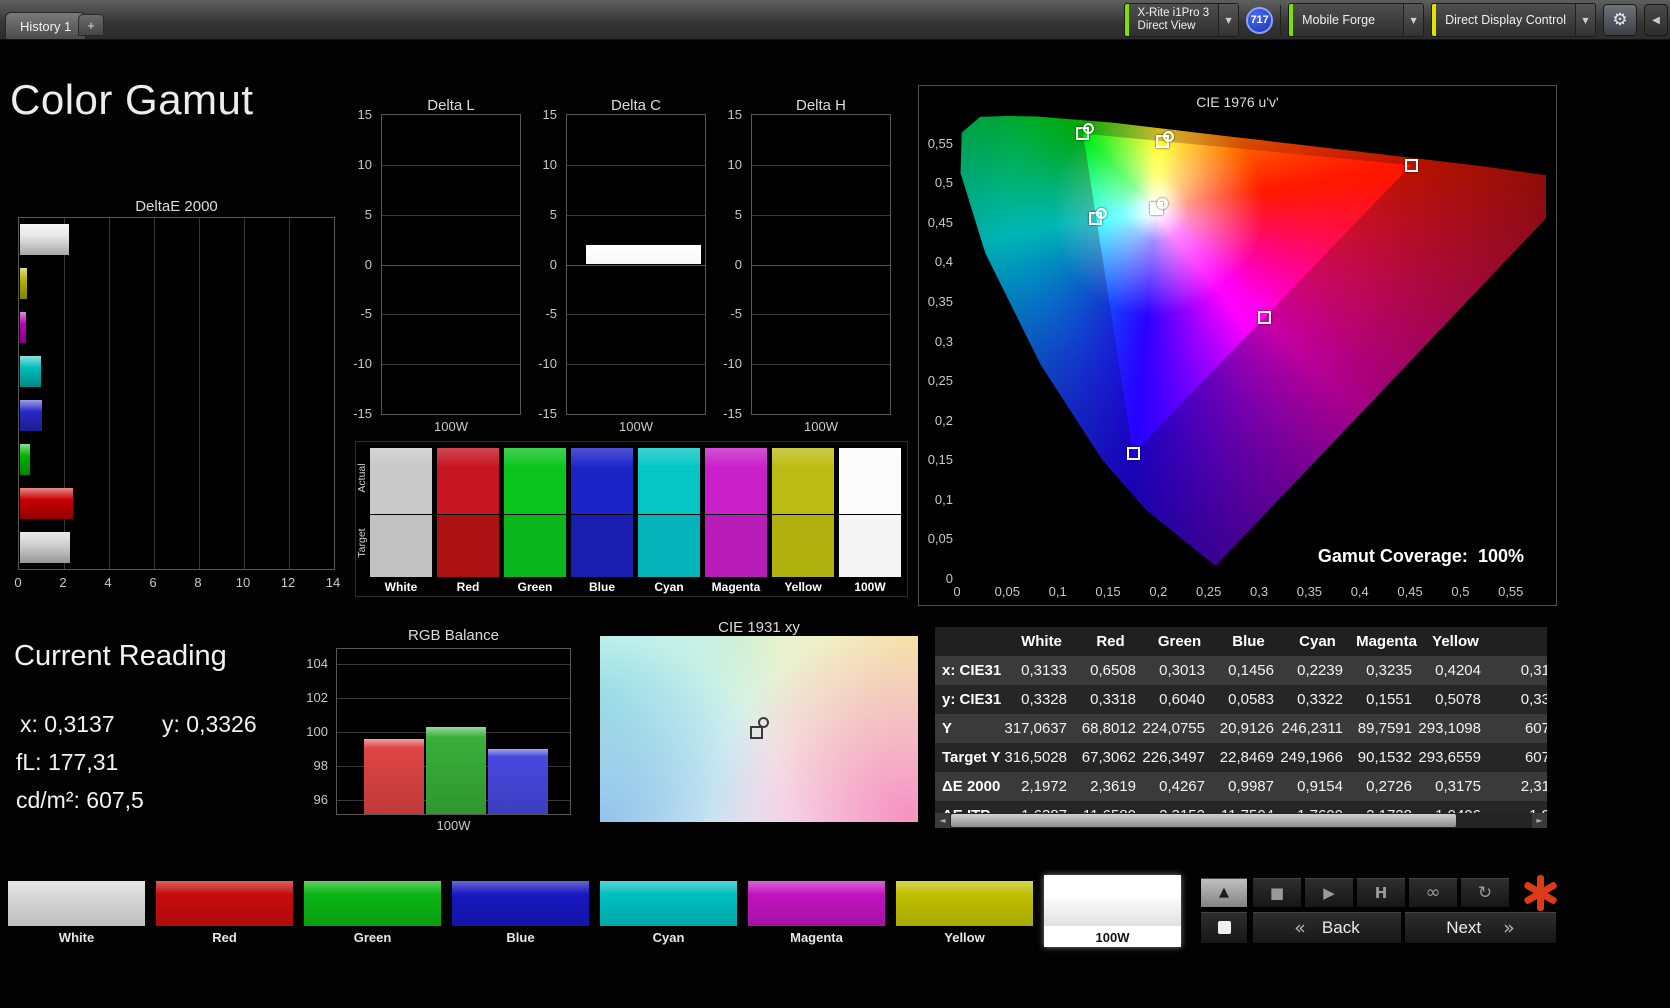  Describe the element at coordinates (18, 582) in the screenshot. I see `axis-tick-label: 0` at that location.